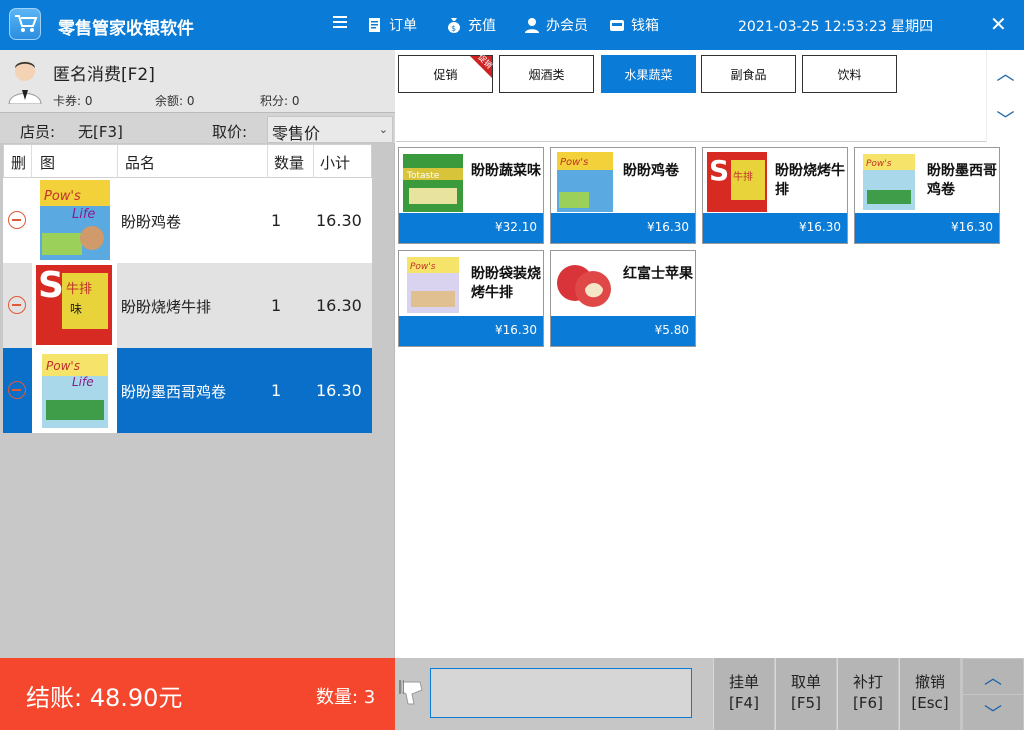 The height and width of the screenshot is (730, 1024). What do you see at coordinates (104, 698) in the screenshot?
I see `checkout-total: 结账: 48.90元` at bounding box center [104, 698].